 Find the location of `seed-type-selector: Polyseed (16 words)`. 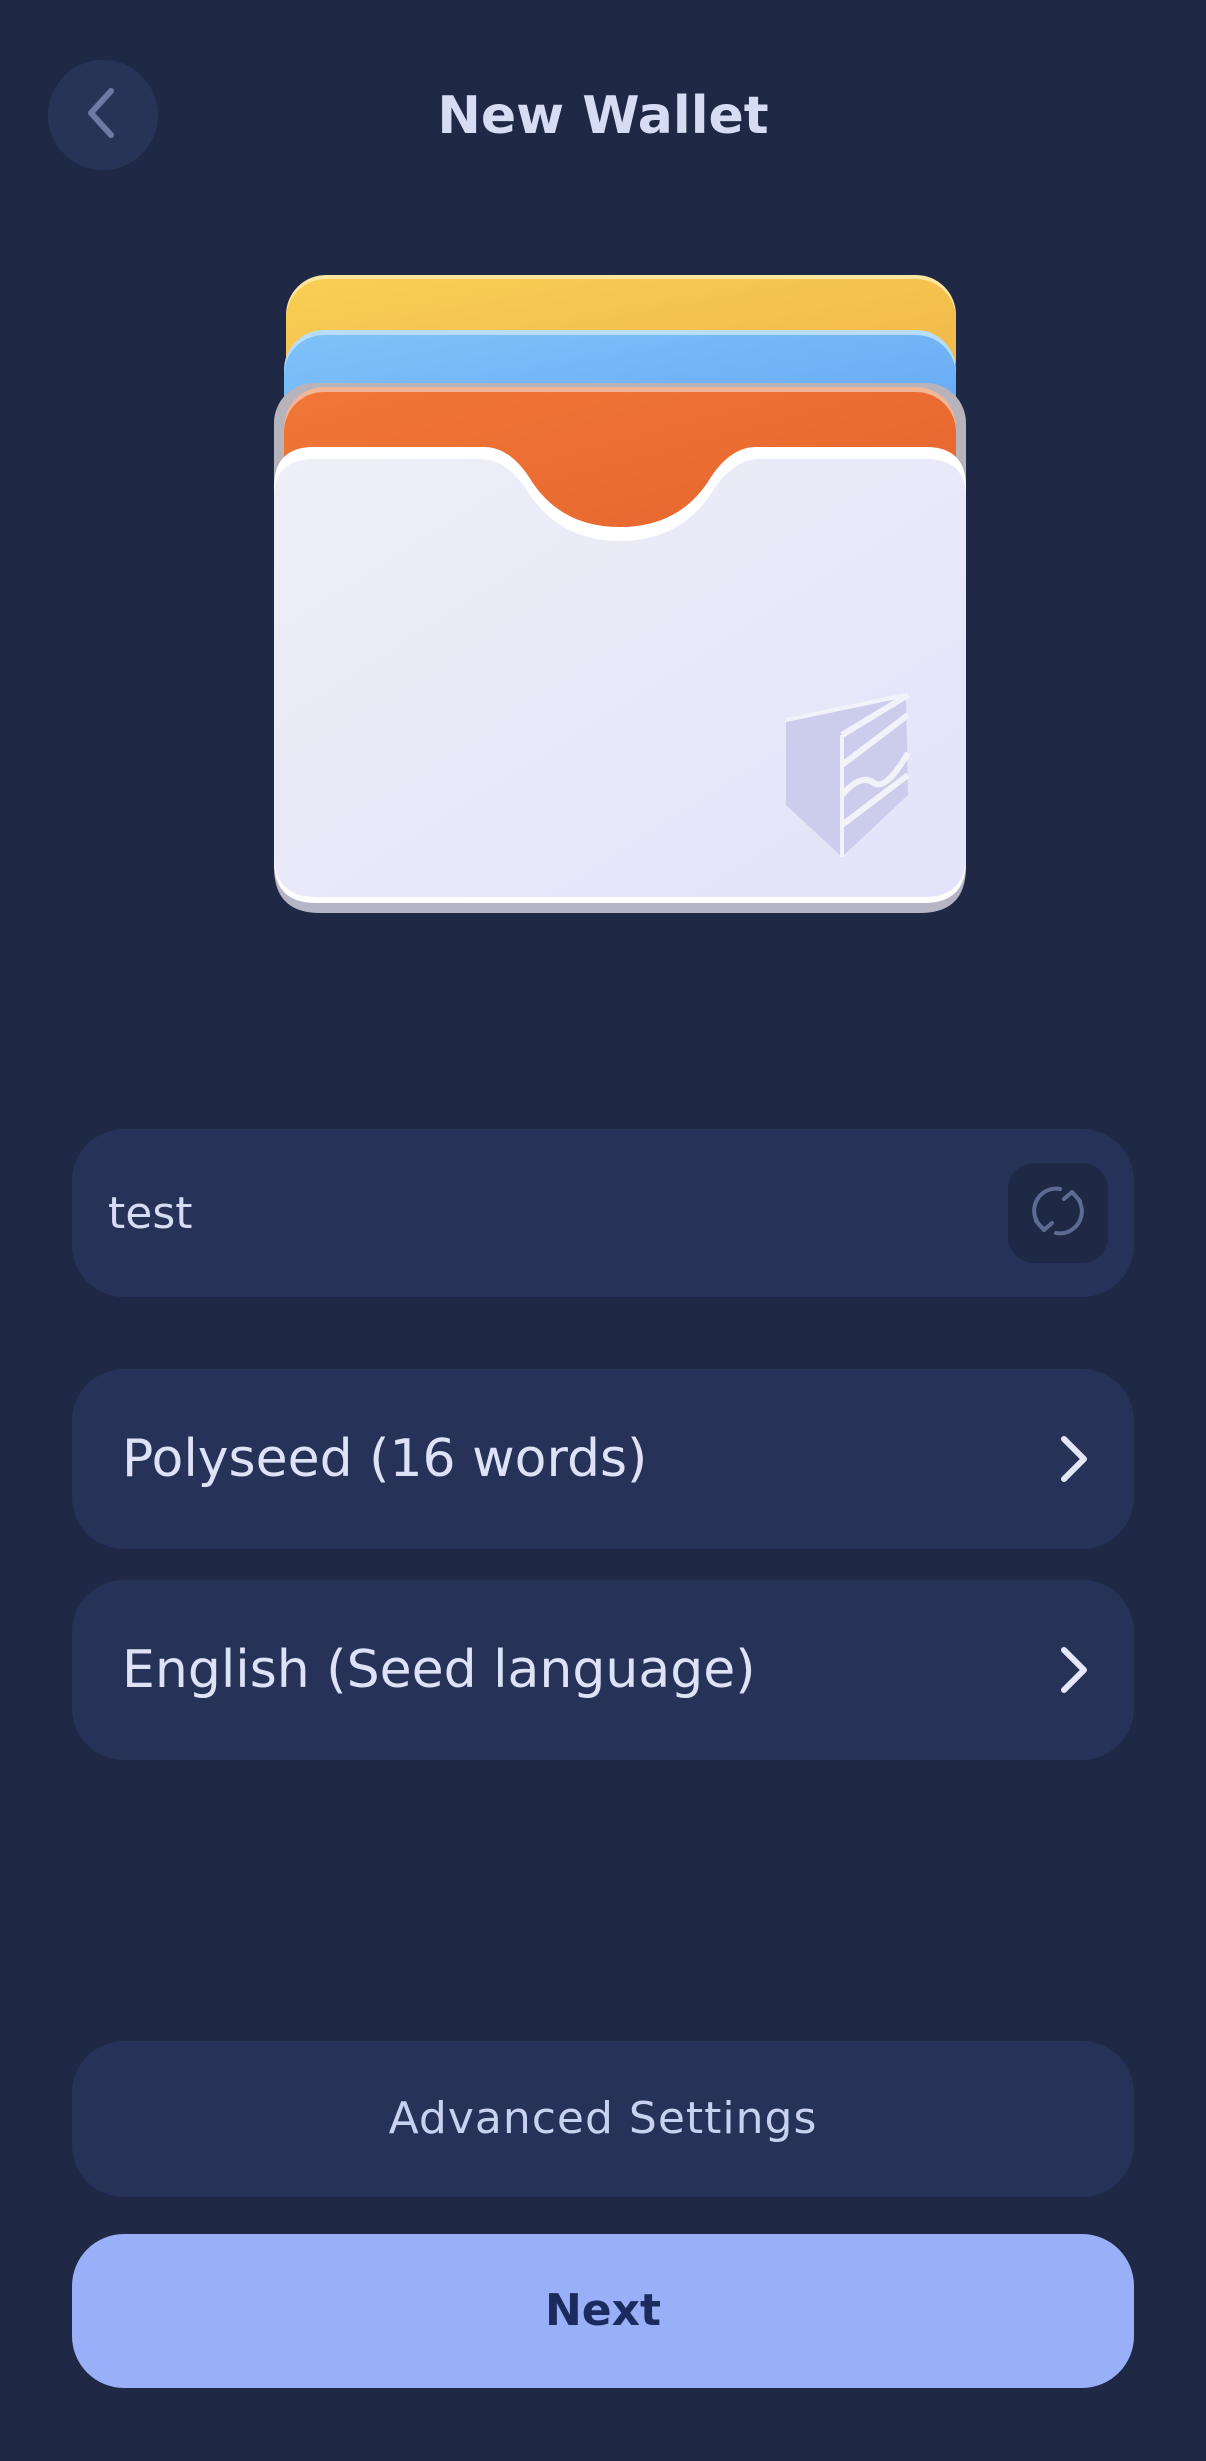

seed-type-selector: Polyseed (16 words) is located at coordinates (603, 1459).